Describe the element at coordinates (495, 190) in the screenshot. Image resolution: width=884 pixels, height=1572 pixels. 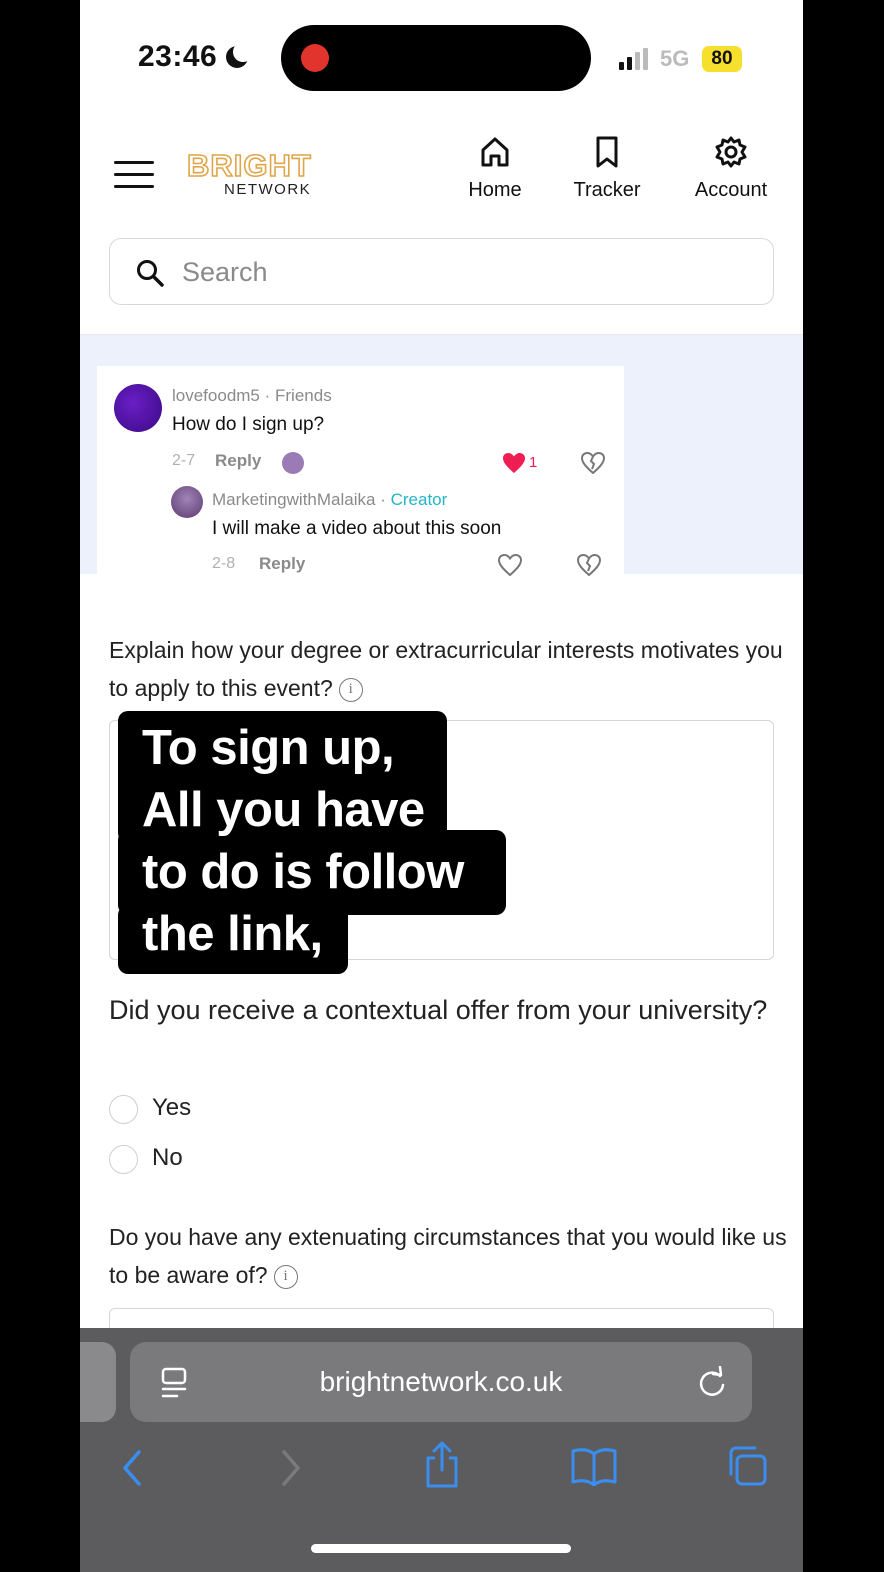
I see `nav-home-label: Home` at that location.